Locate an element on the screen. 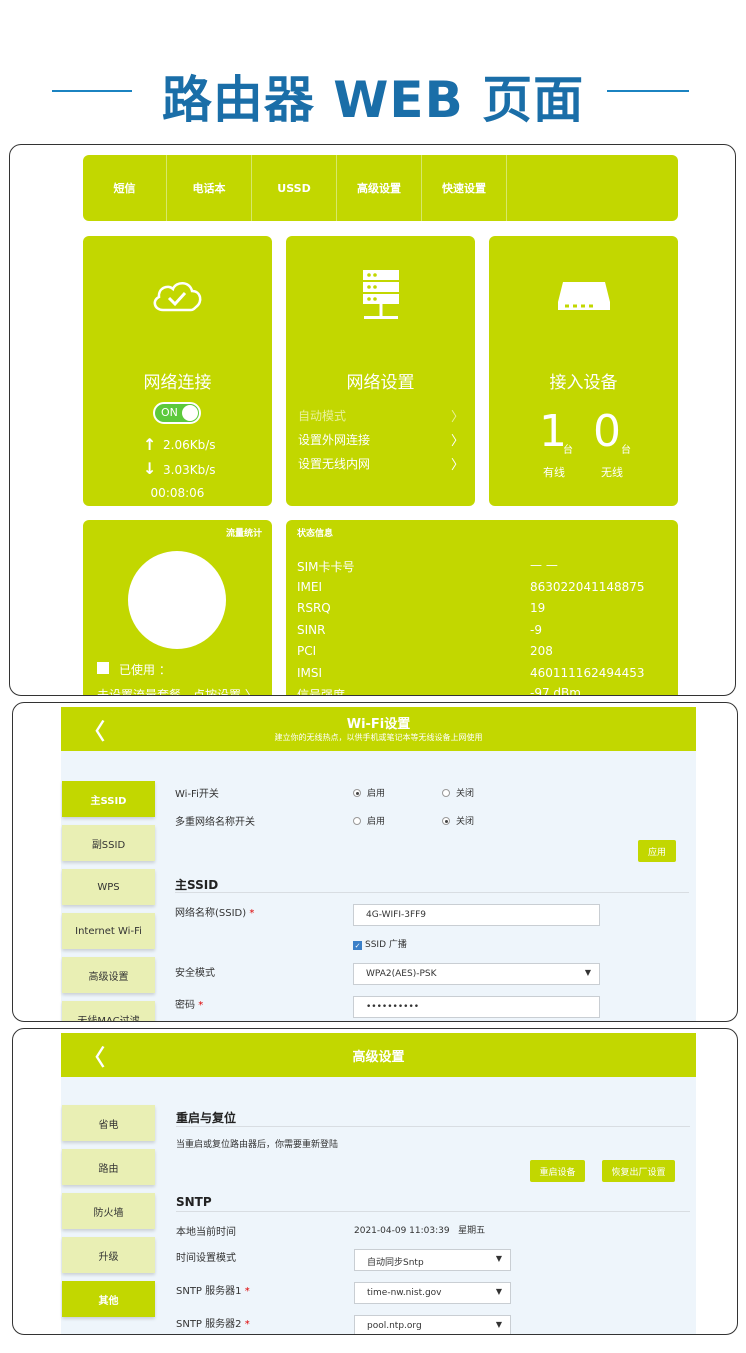 The image size is (746, 1353). status-key: RSRQ is located at coordinates (314, 608).